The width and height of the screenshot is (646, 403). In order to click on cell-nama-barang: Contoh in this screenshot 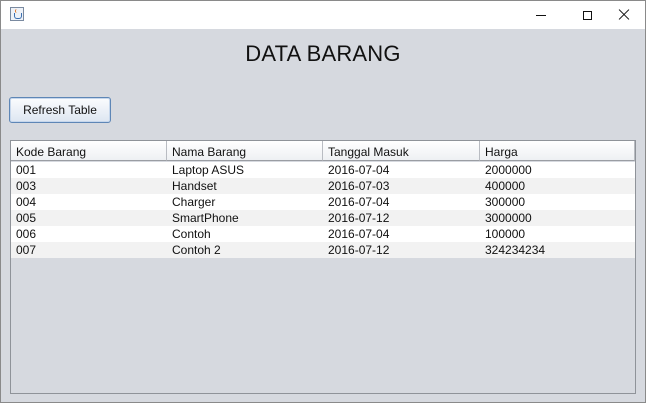, I will do `click(245, 234)`.